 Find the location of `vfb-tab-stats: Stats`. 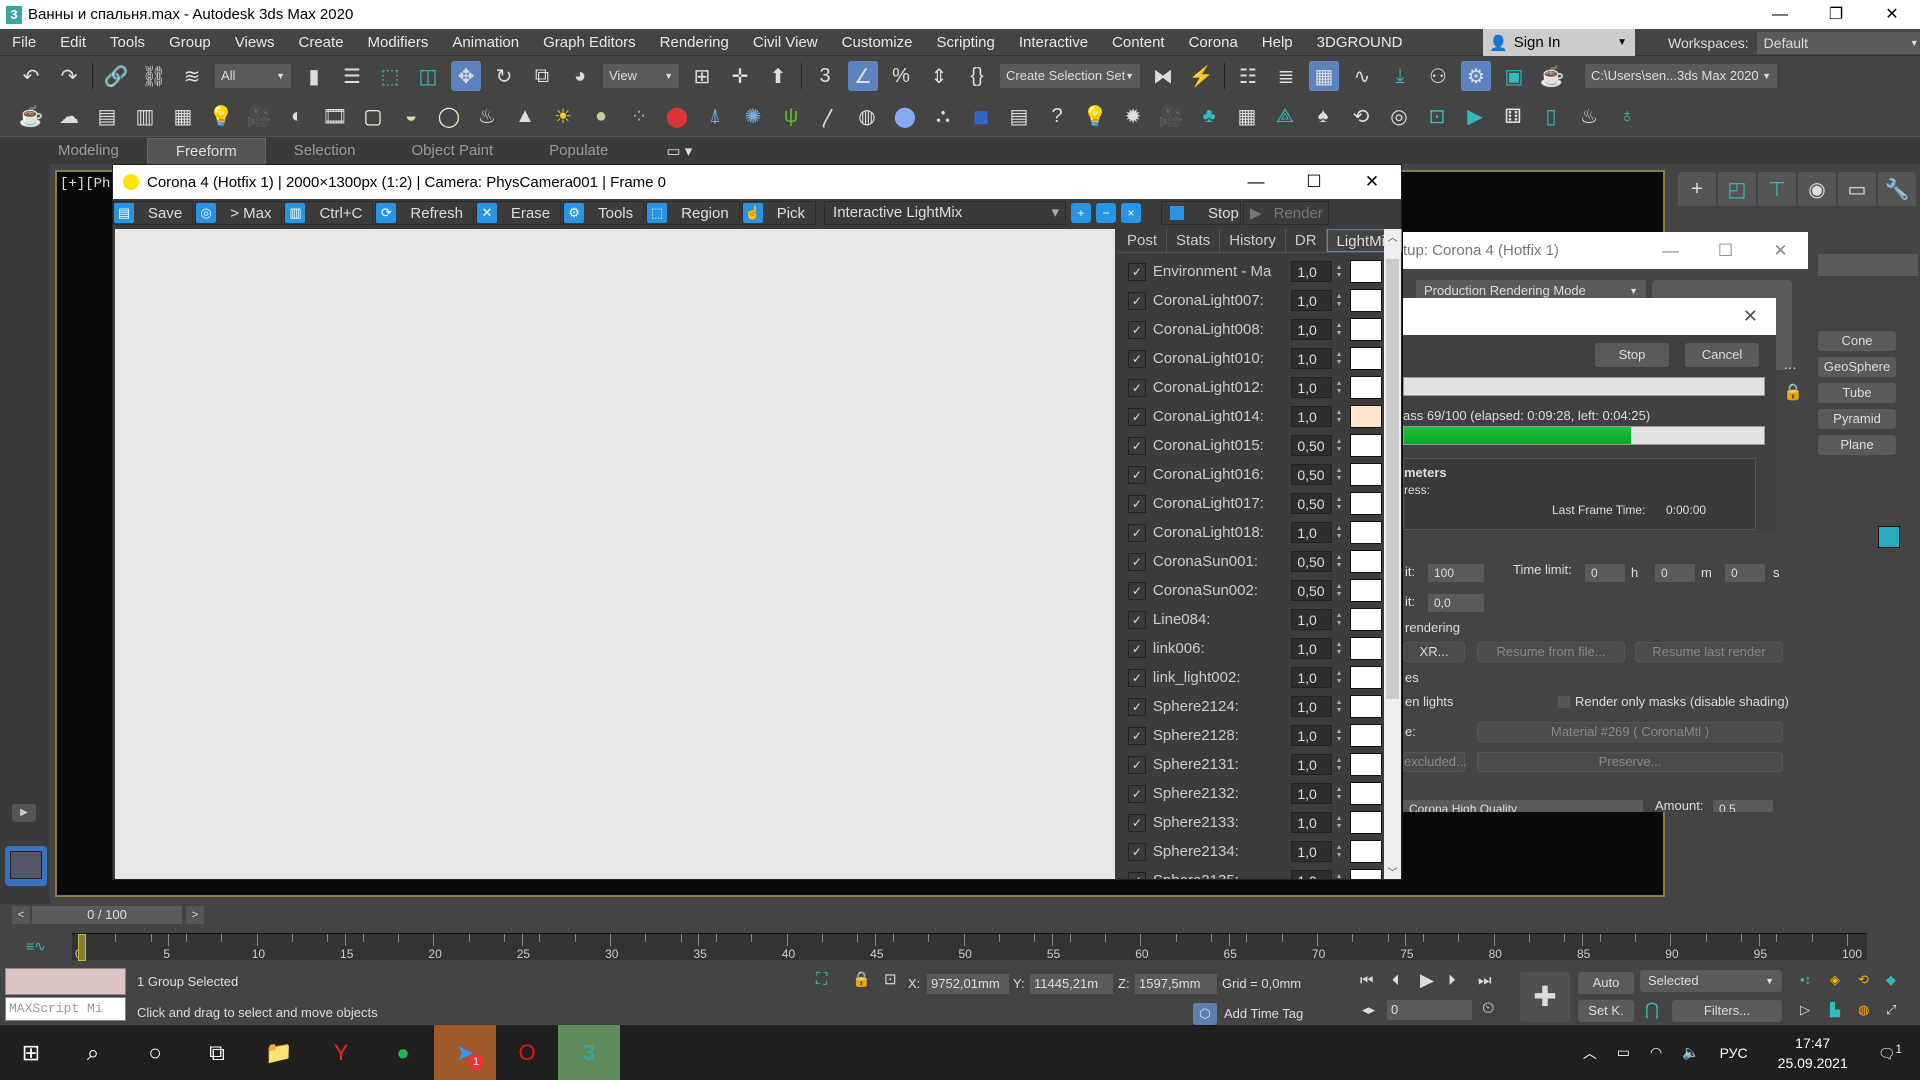

vfb-tab-stats: Stats is located at coordinates (1194, 240).